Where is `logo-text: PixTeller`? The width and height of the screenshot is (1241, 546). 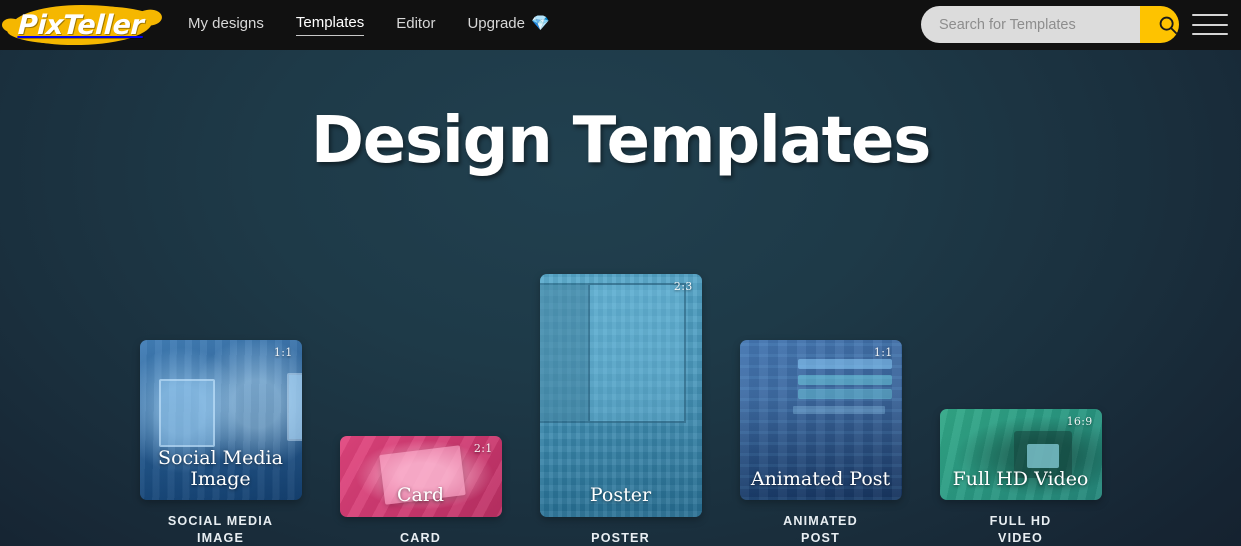
logo-text: PixTeller is located at coordinates (81, 25).